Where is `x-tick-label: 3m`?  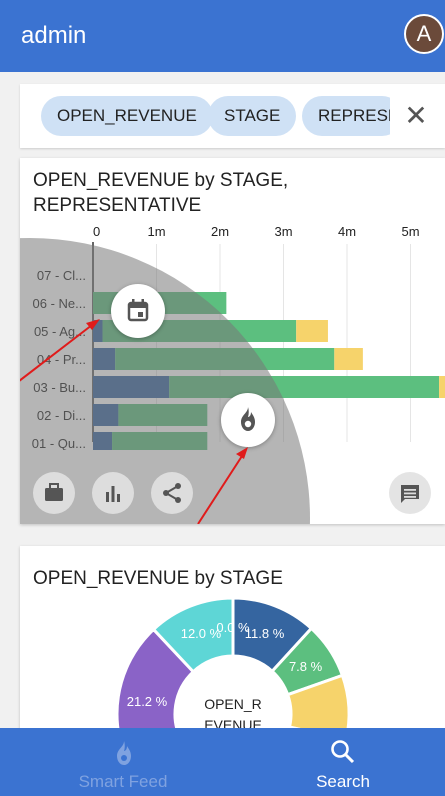
x-tick-label: 3m is located at coordinates (283, 231).